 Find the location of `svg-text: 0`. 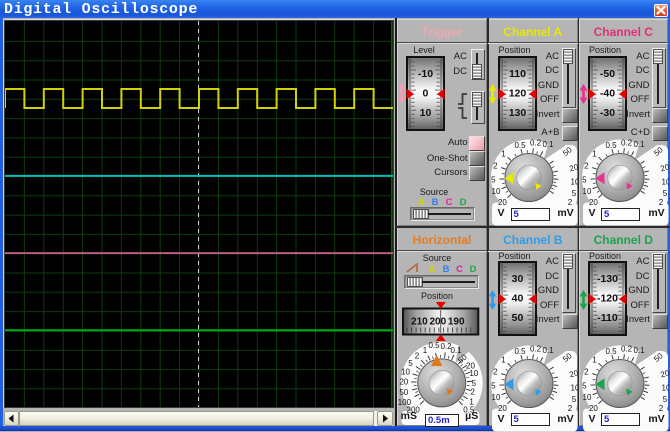

svg-text: 0 is located at coordinates (425, 94).